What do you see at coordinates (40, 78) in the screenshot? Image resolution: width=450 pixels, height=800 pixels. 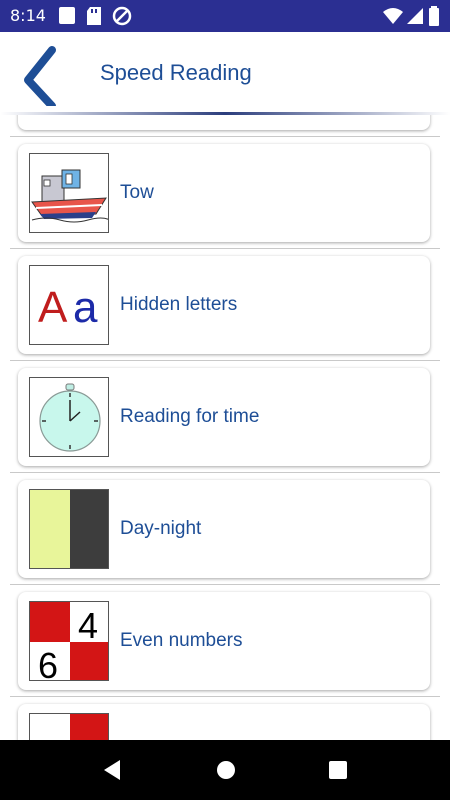 I see `chevron-left-icon` at bounding box center [40, 78].